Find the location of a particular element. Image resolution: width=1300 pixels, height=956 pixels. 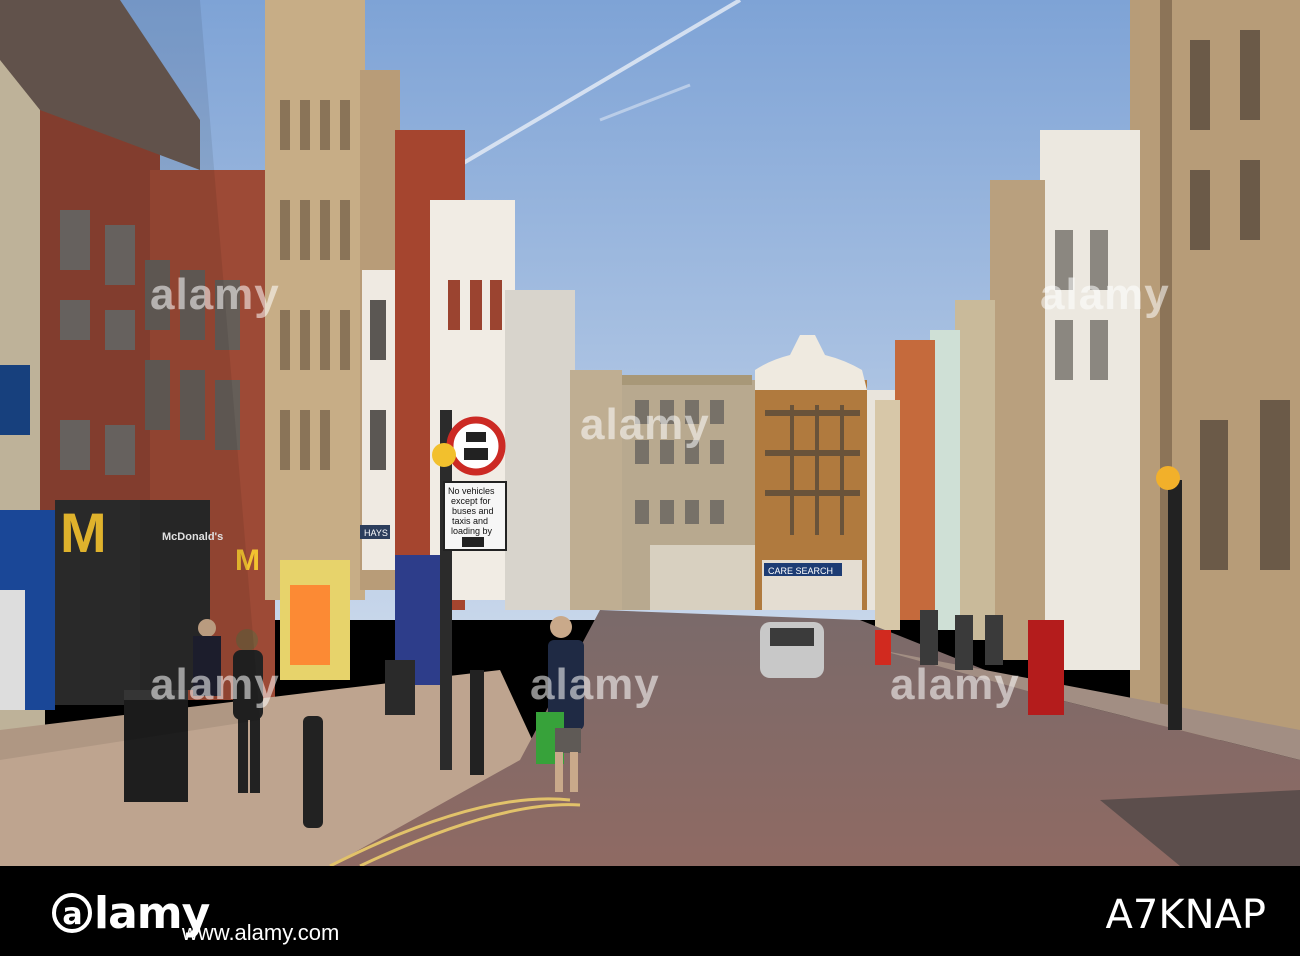

post-box is located at coordinates (1046, 667).